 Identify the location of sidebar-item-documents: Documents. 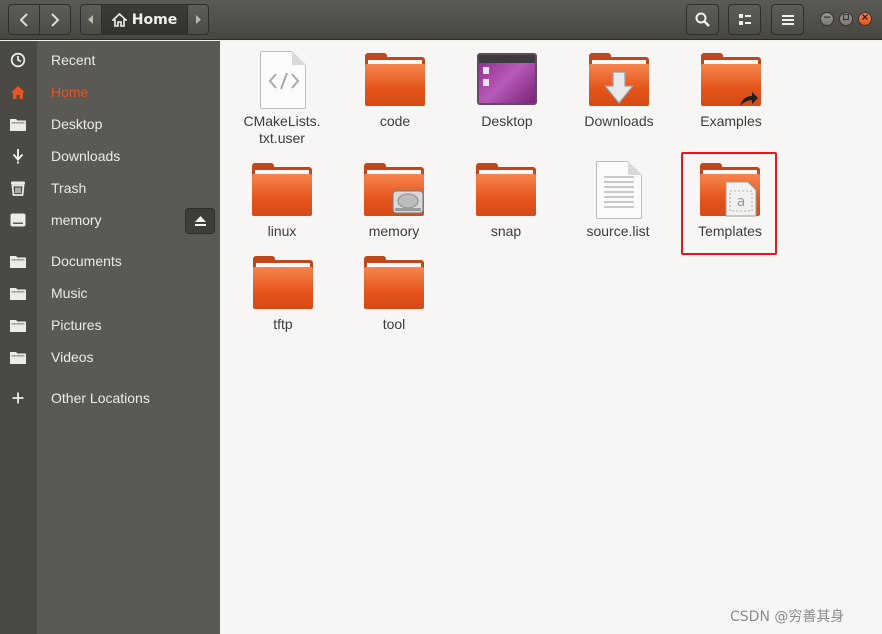
(110, 261).